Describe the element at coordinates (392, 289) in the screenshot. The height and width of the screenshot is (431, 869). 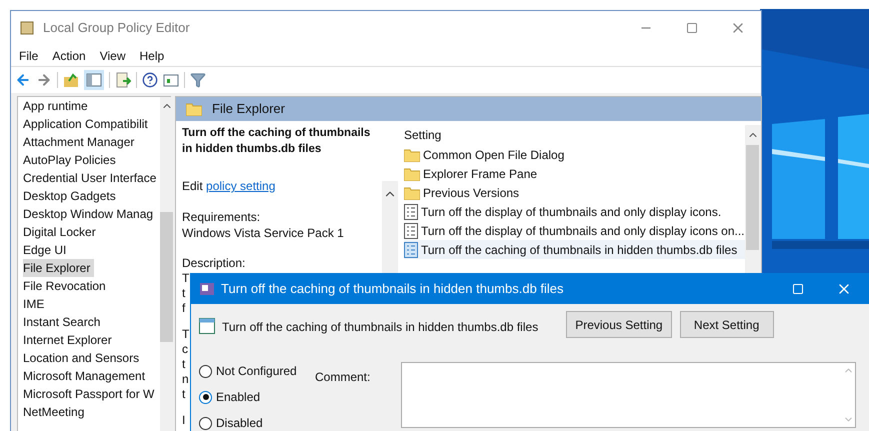
I see `dialog-title: Turn off the caching of thumbnails in hidden thumbs.db files` at that location.